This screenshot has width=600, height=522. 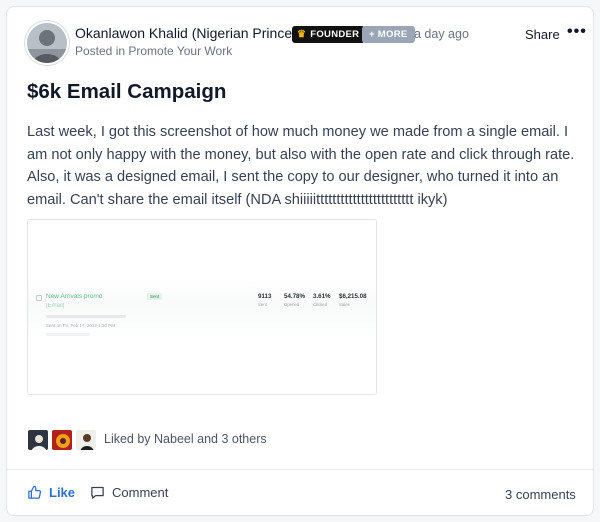 What do you see at coordinates (55, 306) in the screenshot?
I see `screenshot-campaign-type: [Email]` at bounding box center [55, 306].